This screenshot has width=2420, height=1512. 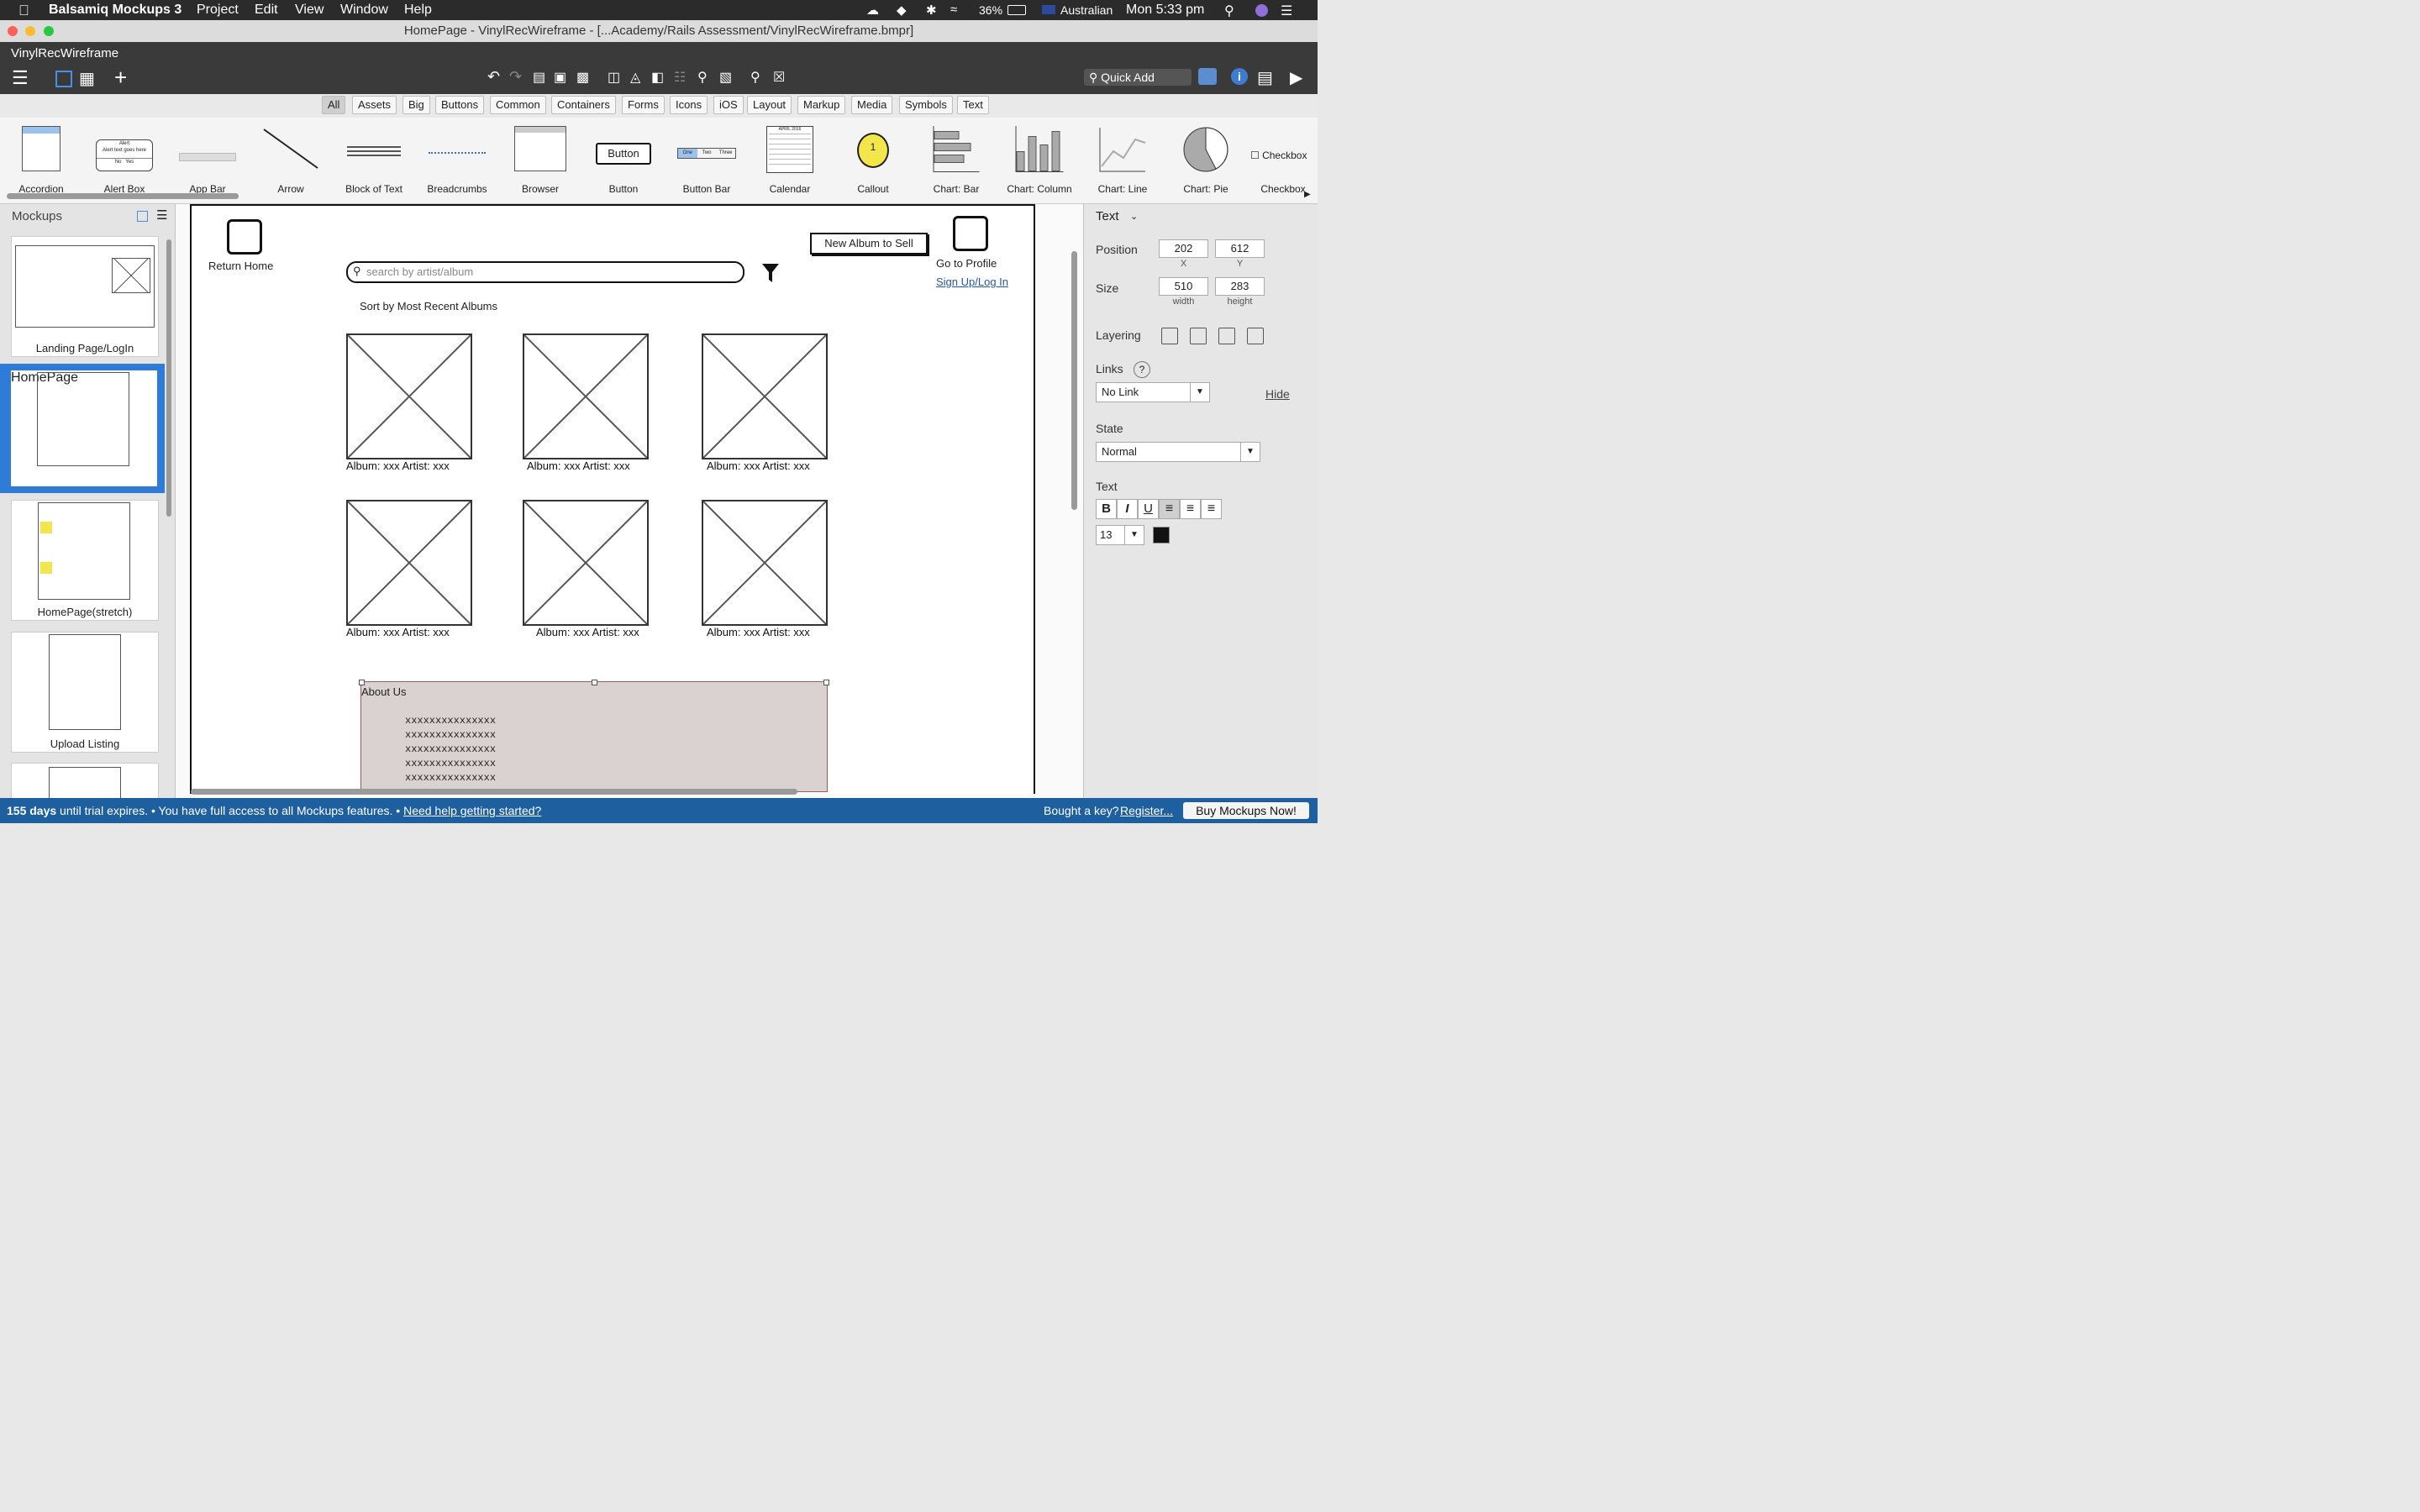 What do you see at coordinates (240, 266) in the screenshot?
I see `return-home-label: Return Home` at bounding box center [240, 266].